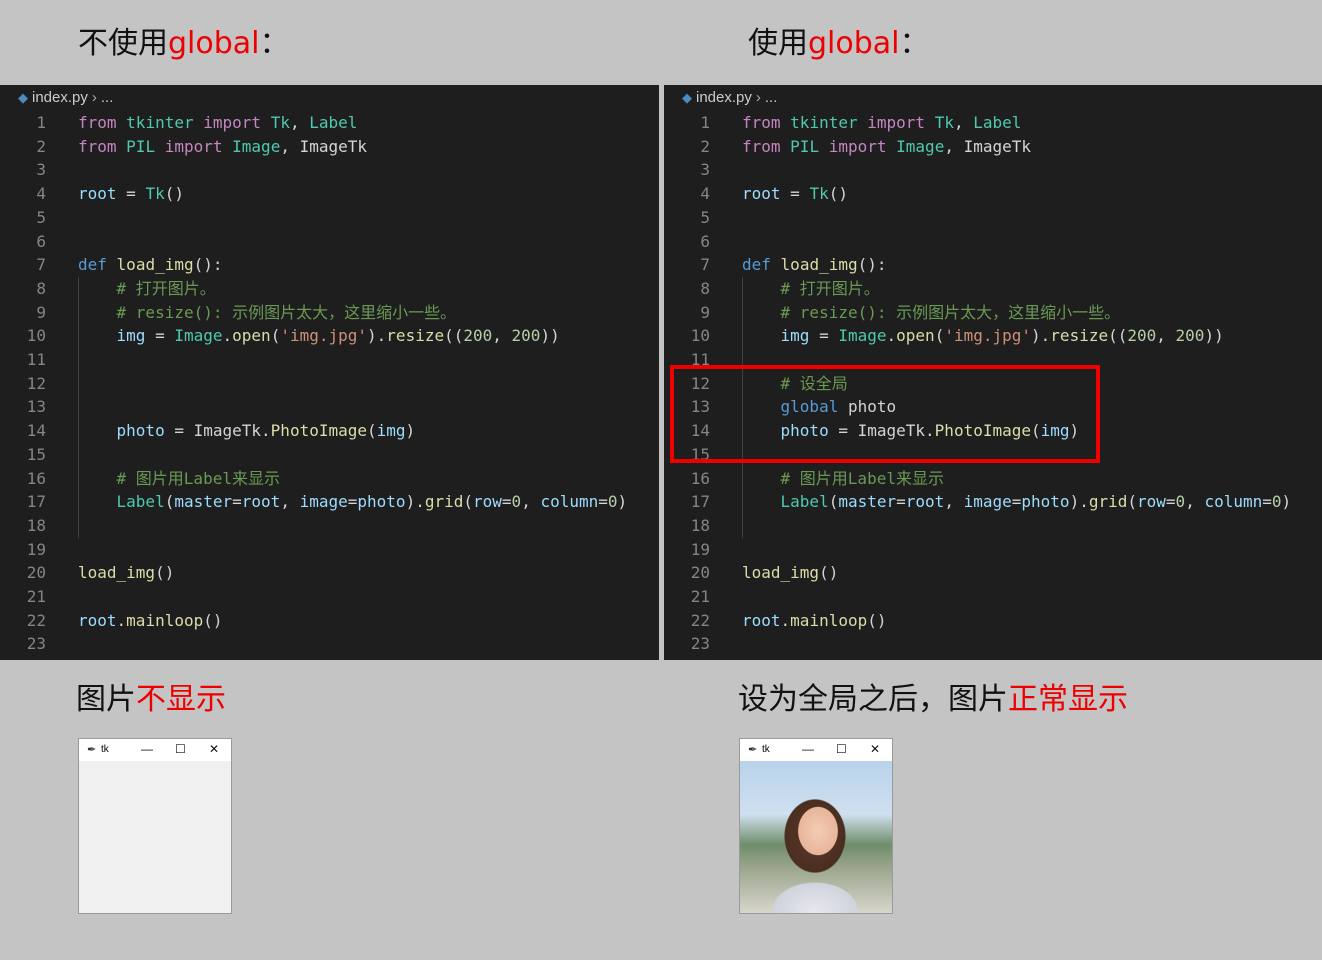  I want to click on code-token: open, so click(915, 336).